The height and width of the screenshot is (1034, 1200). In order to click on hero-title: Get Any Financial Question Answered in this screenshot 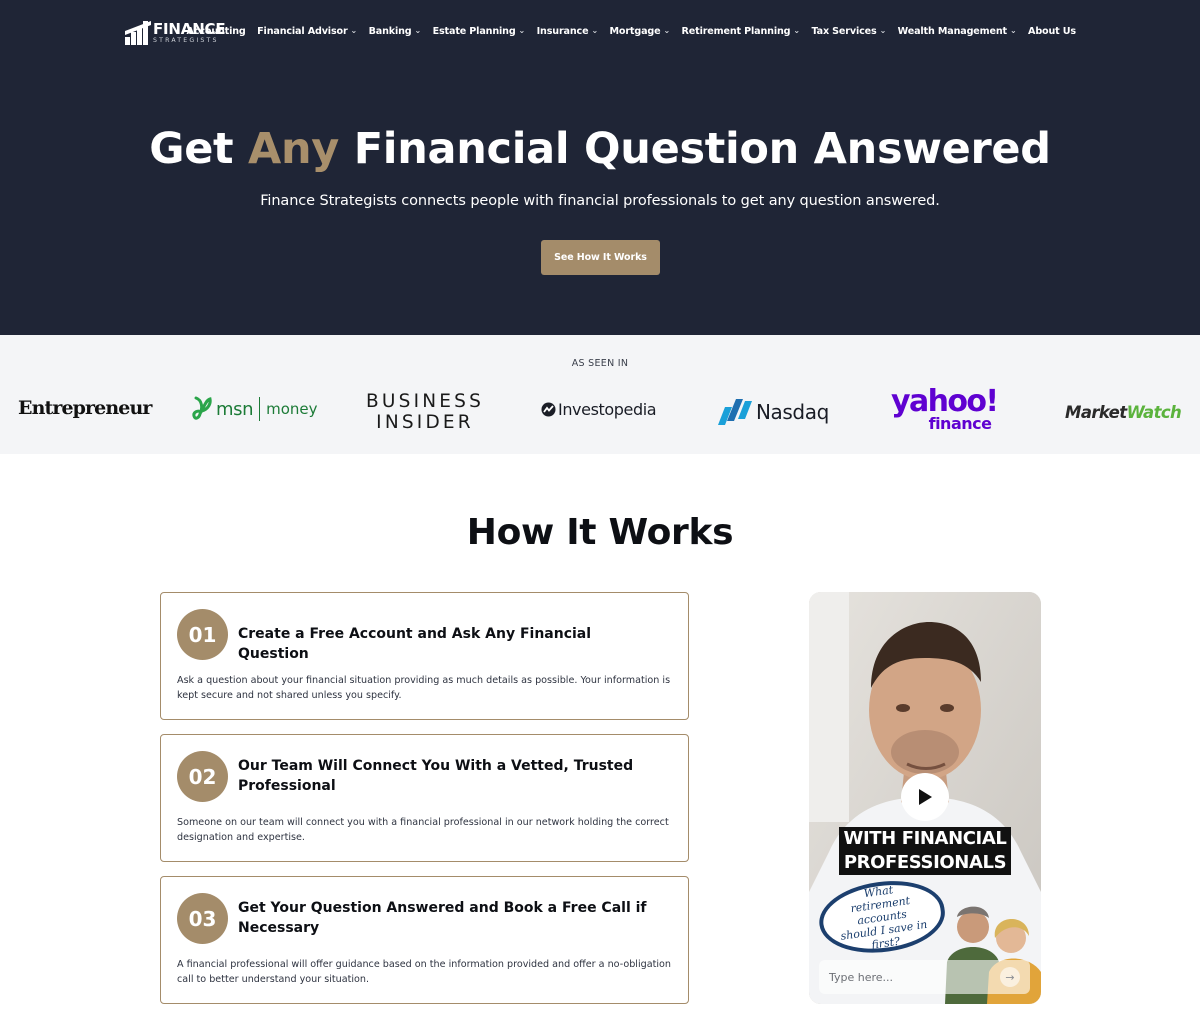, I will do `click(600, 149)`.